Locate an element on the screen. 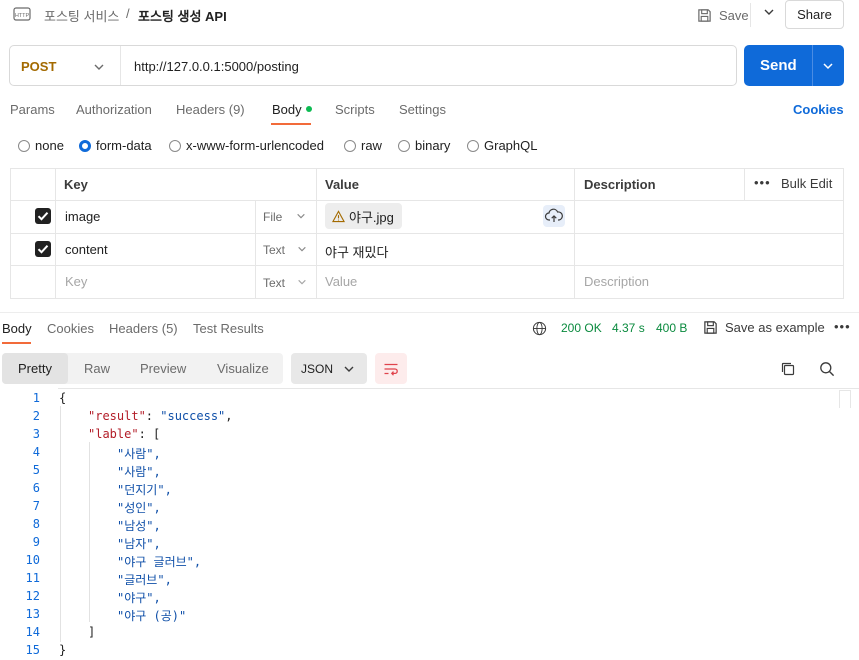 The height and width of the screenshot is (660, 859). method-select: POST is located at coordinates (38, 66).